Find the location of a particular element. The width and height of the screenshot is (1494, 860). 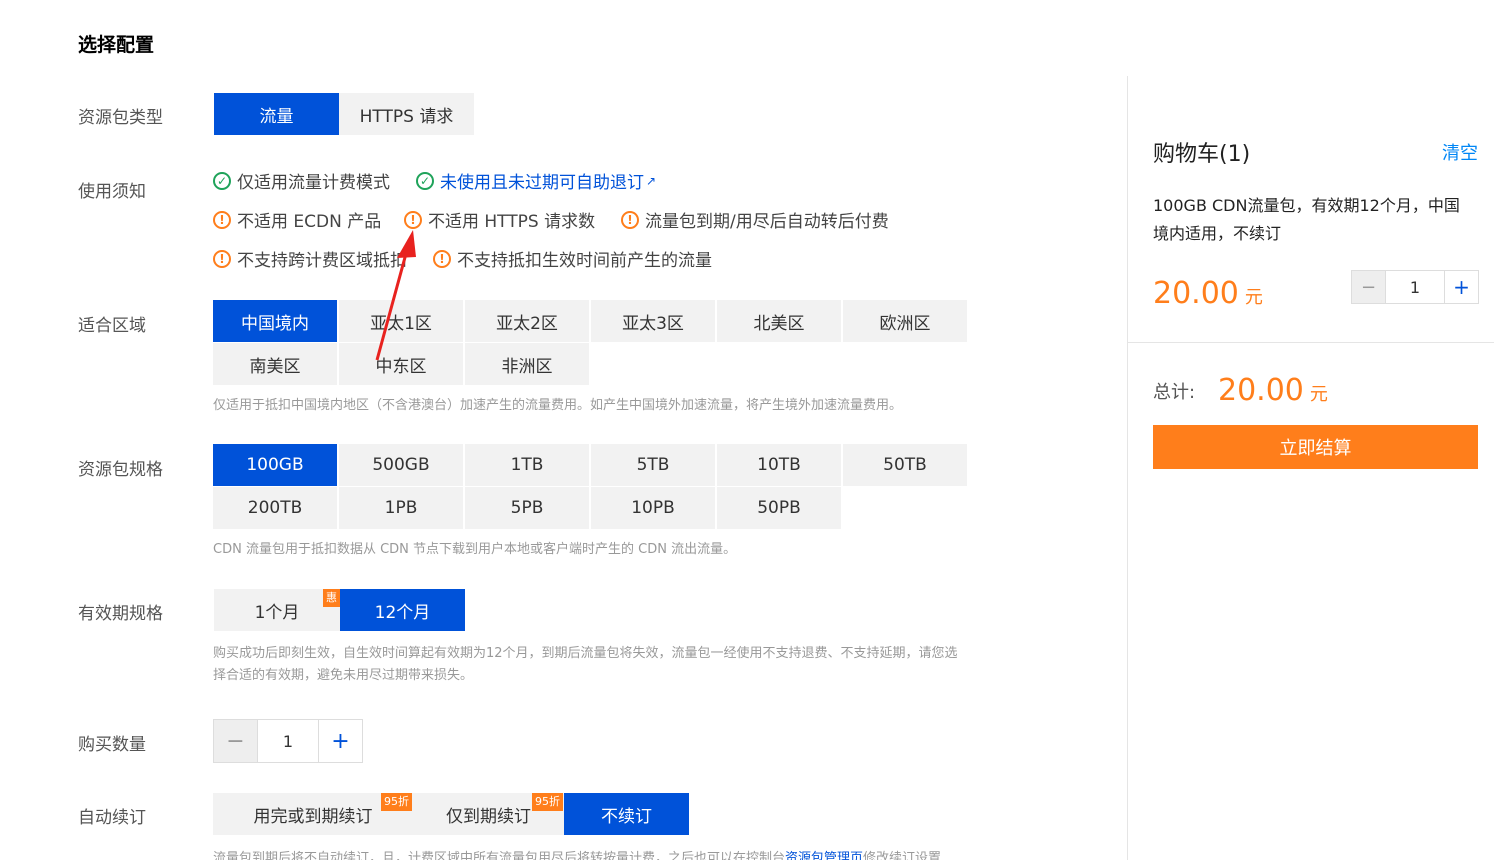

page-title: 选择配置 is located at coordinates (116, 45).